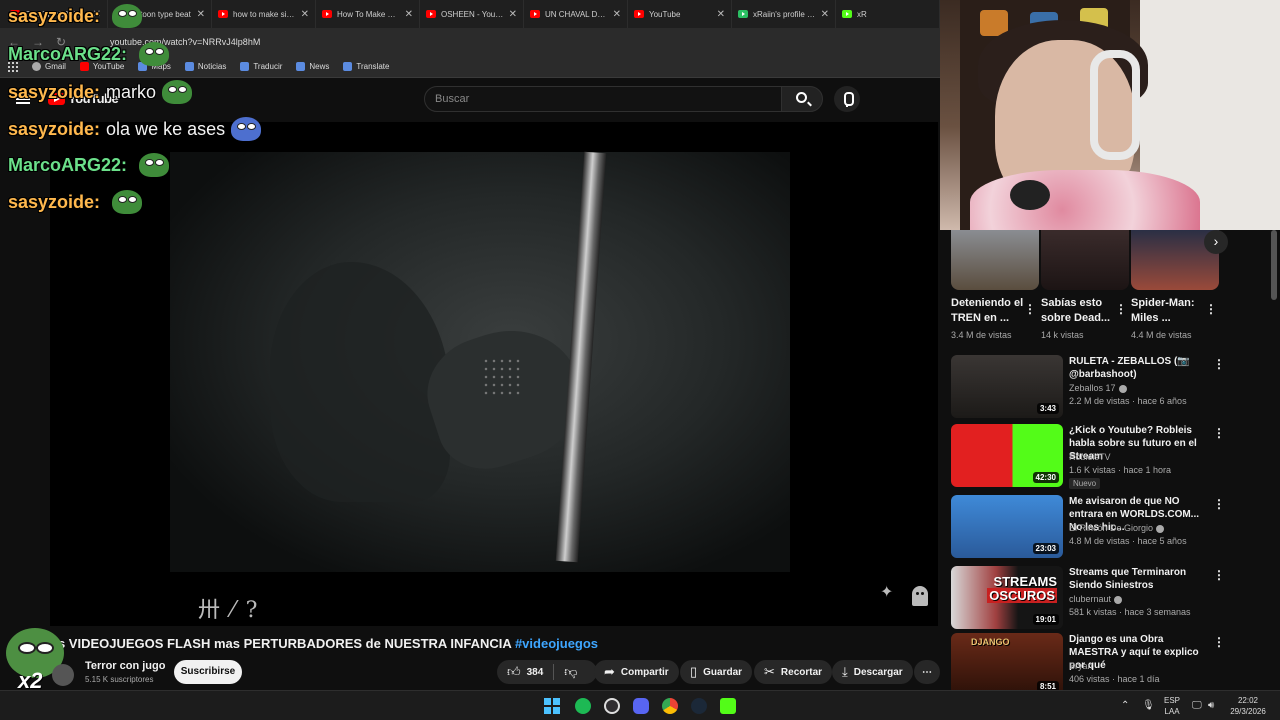 The image size is (1280, 720). What do you see at coordinates (125, 666) in the screenshot?
I see `channel-name: Terror con jugo` at bounding box center [125, 666].